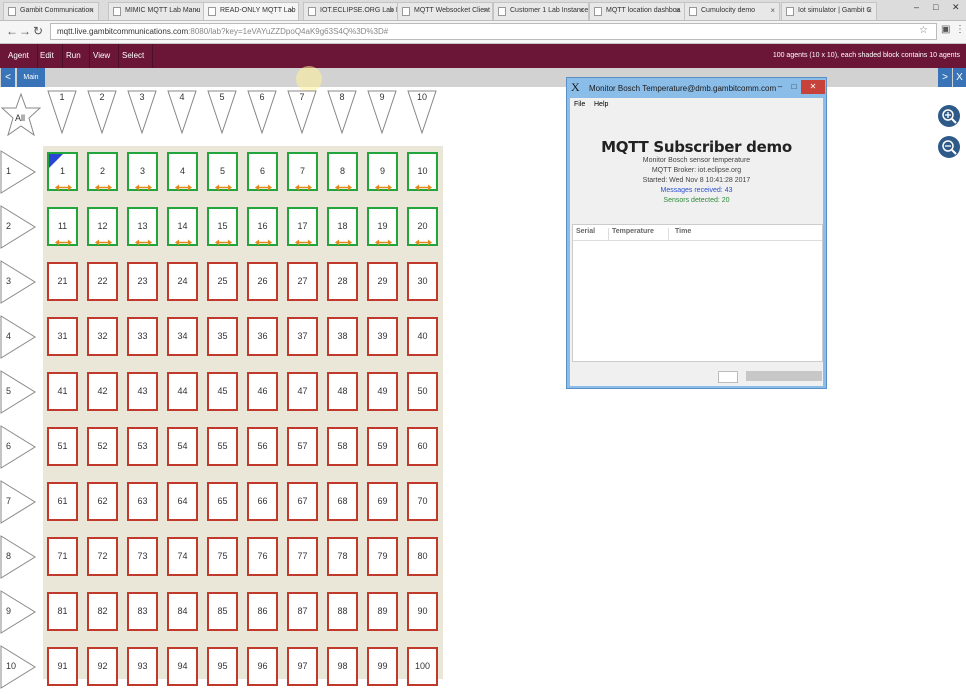  I want to click on browser-tab: Iot simulator | Gambit C ×, so click(829, 11).